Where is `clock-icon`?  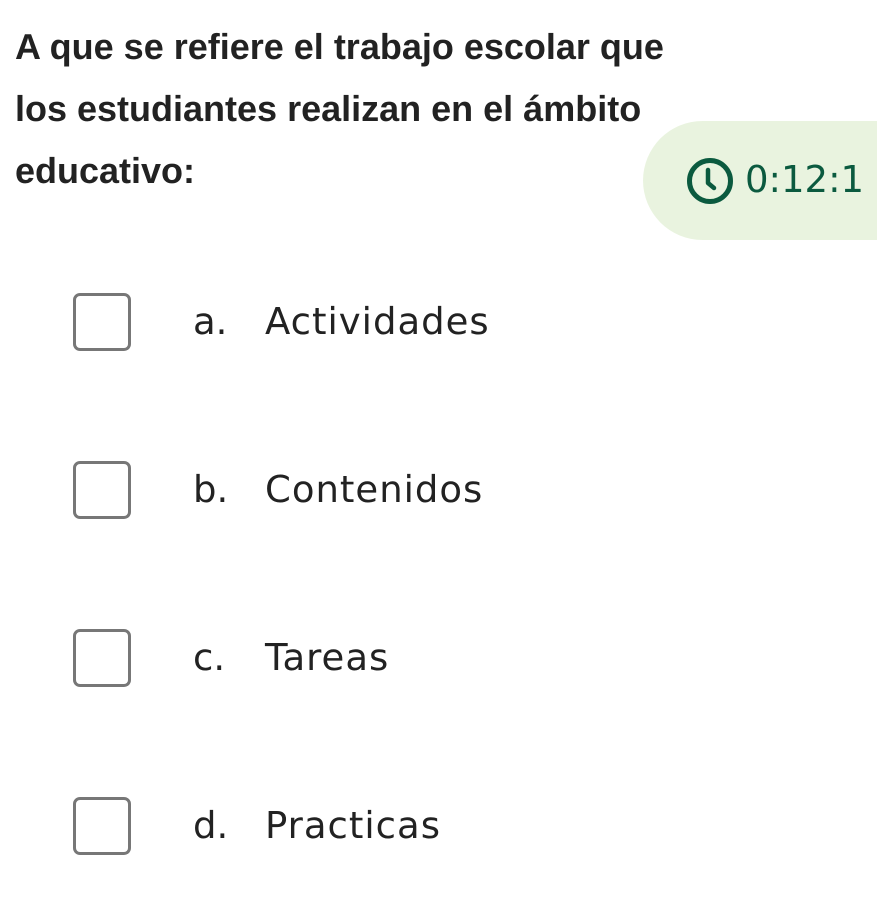
clock-icon is located at coordinates (710, 181).